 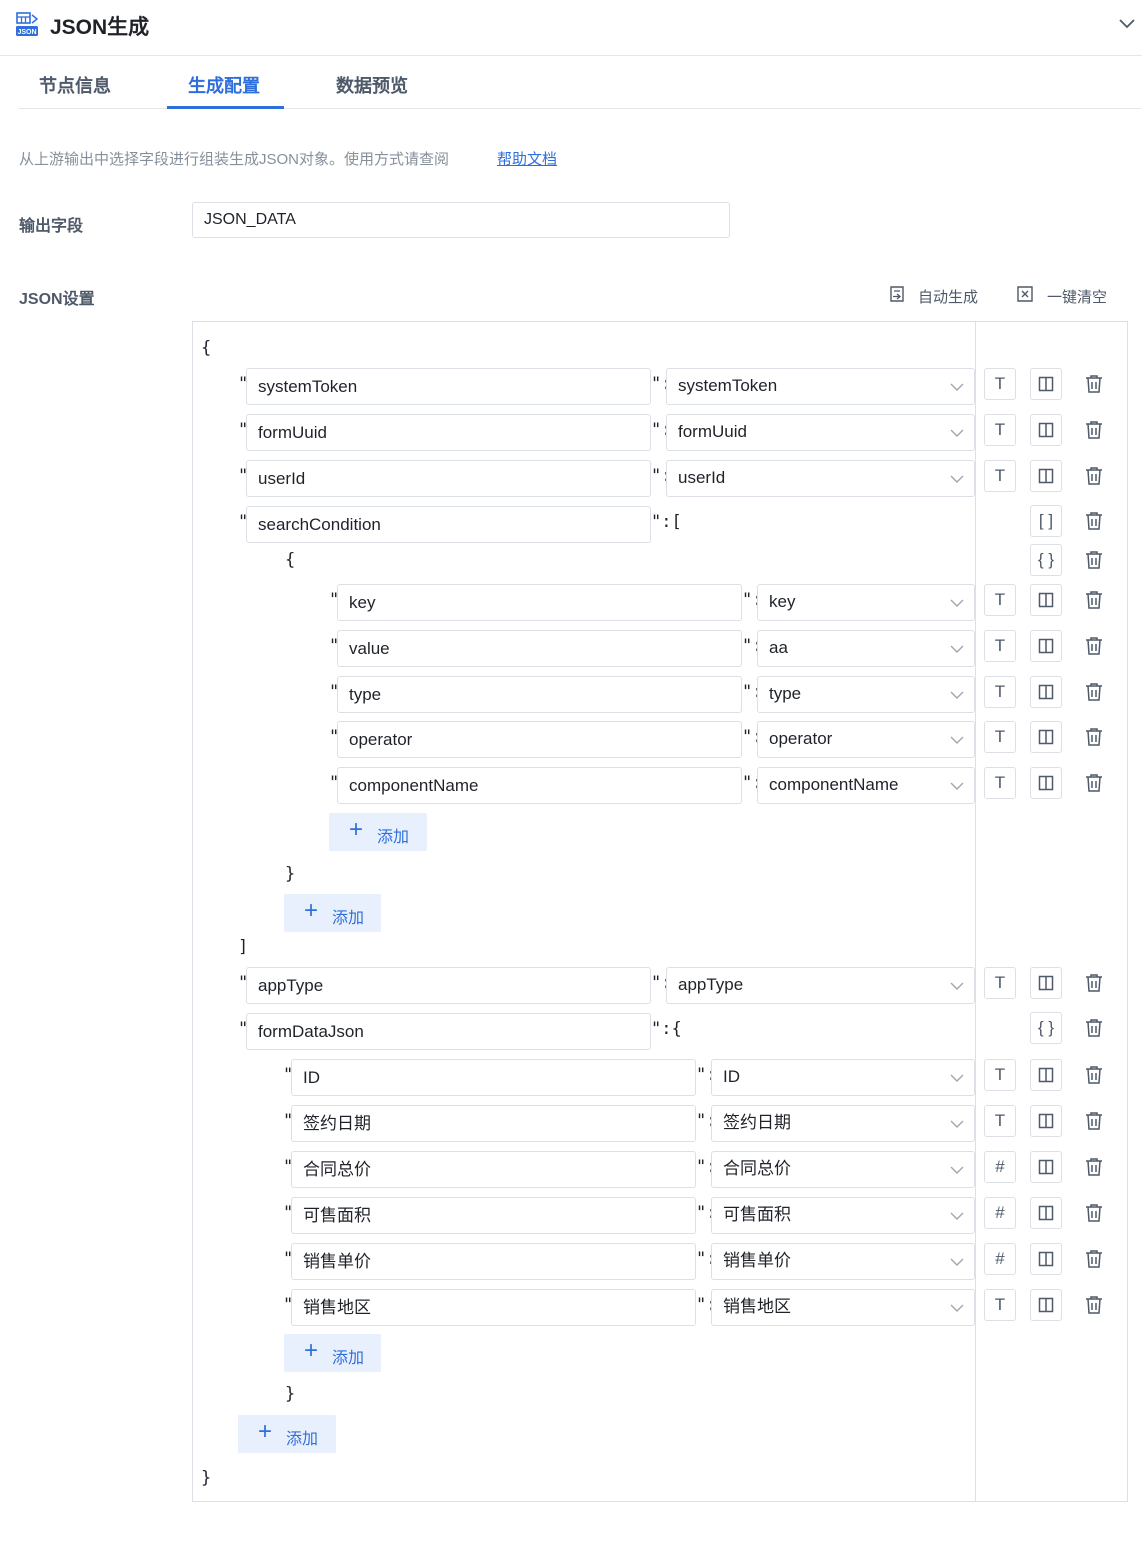 I want to click on description-text: 从上游输出中选择字段进行组装生成JSON对象。使用方式请查阅, so click(x=234, y=159).